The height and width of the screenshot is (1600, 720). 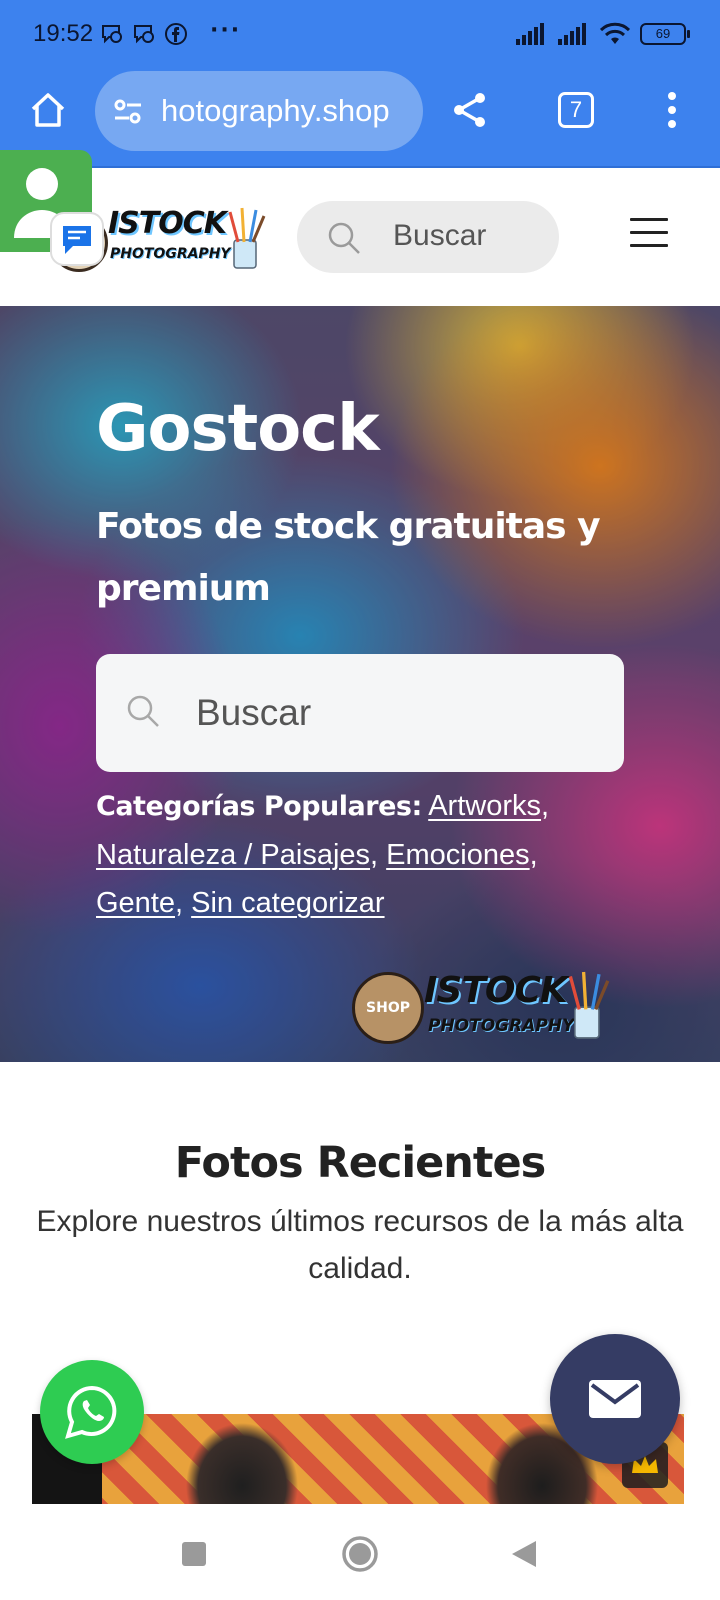 I want to click on tabs-button: 7, so click(x=576, y=110).